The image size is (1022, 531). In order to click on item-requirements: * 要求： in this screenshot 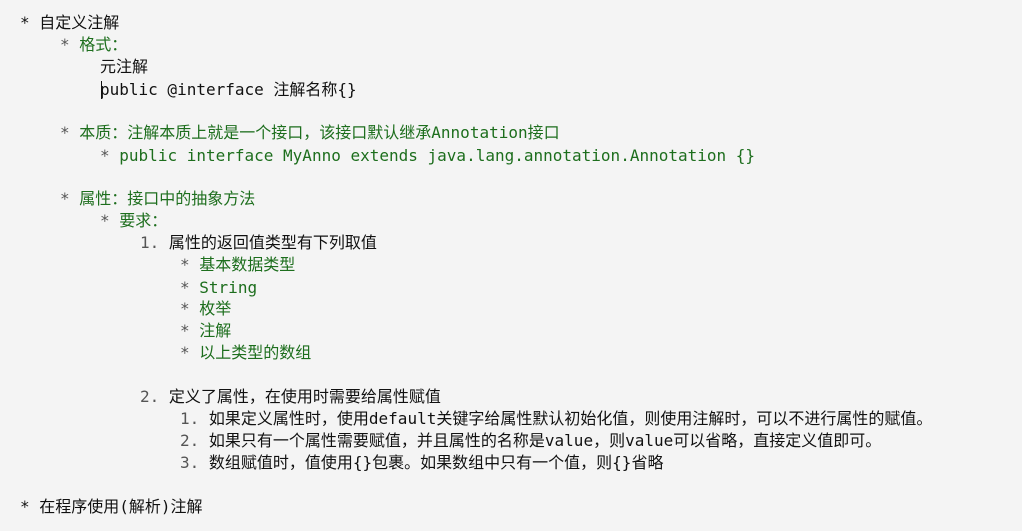, I will do `click(134, 220)`.